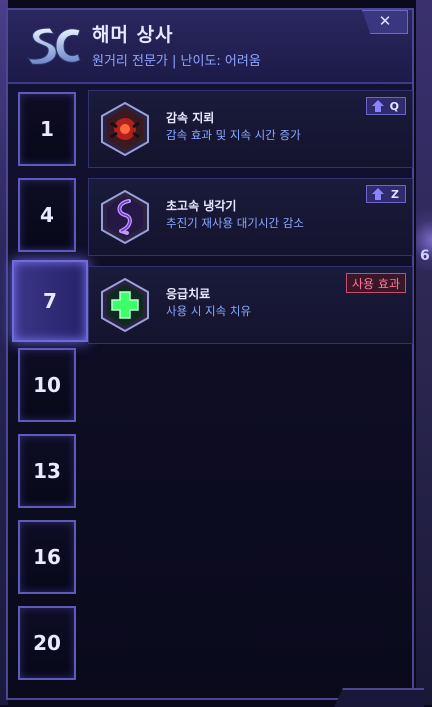 The height and width of the screenshot is (707, 432). Describe the element at coordinates (209, 311) in the screenshot. I see `talent-description: 사용 시 지속 치유` at that location.